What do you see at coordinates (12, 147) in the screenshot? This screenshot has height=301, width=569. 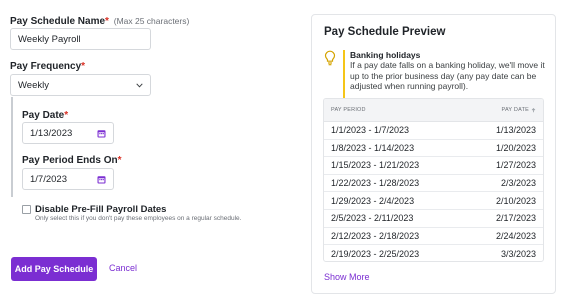 I see `date-group-divider` at bounding box center [12, 147].